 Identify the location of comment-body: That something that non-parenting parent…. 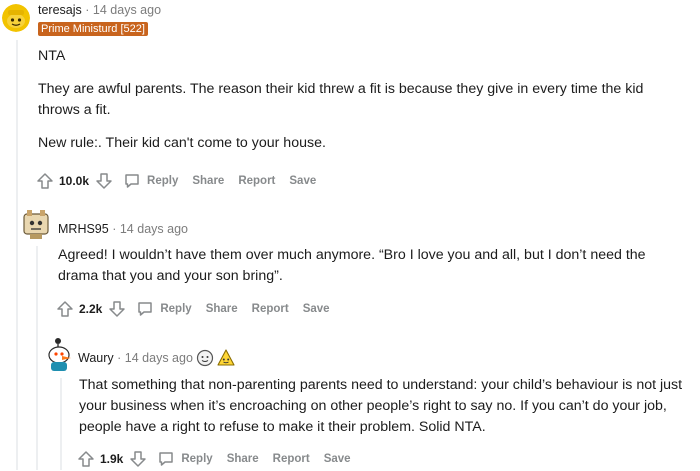
(387, 412).